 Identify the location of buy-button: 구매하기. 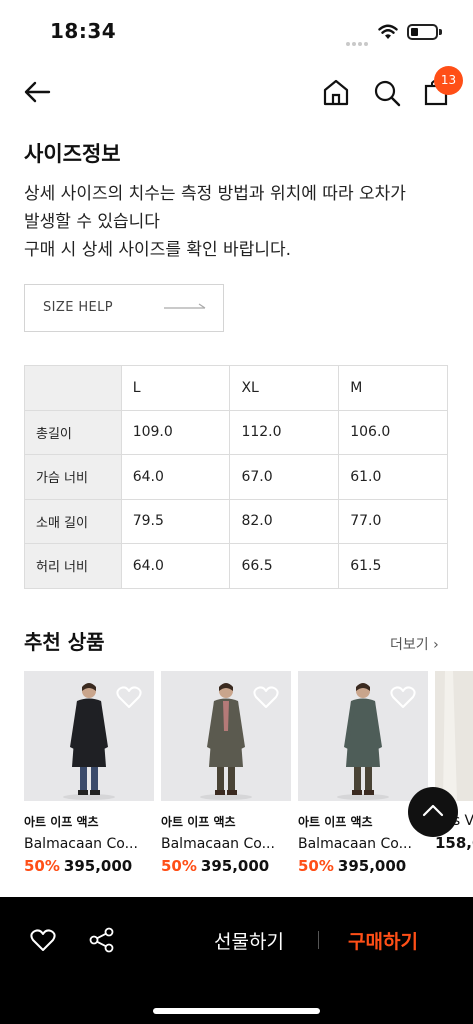
(383, 940).